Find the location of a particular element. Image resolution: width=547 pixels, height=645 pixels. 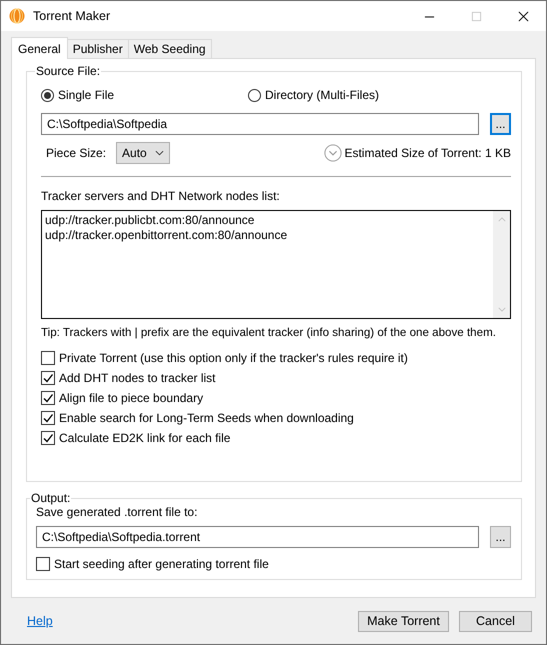

tip-text: Tip: Trackers with | prefix are the equivalent tracker (info sharing) of the one above them. is located at coordinates (269, 332).